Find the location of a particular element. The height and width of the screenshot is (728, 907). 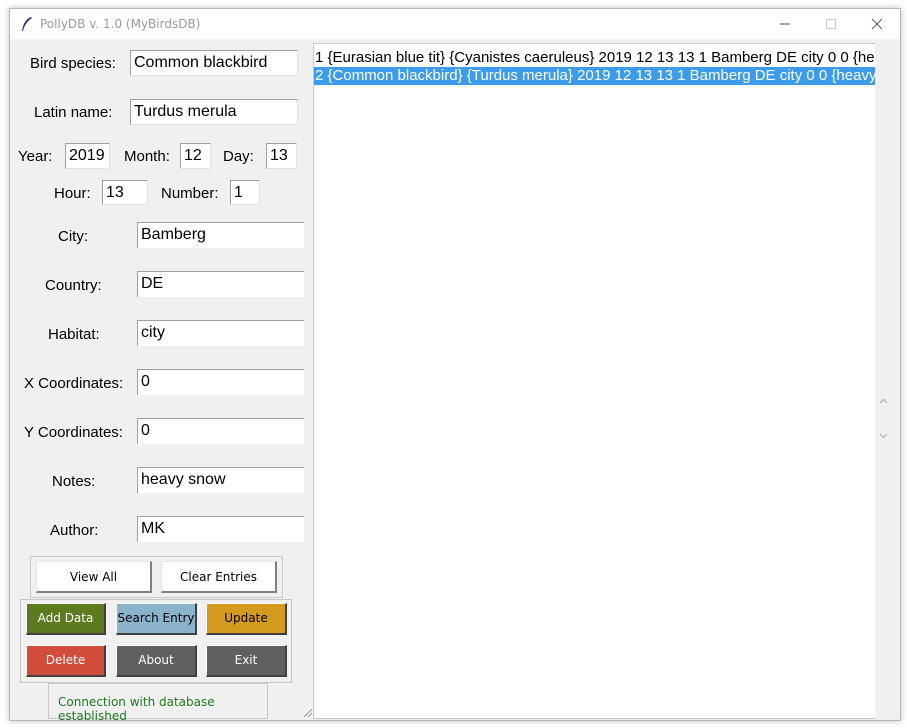

city-field: Bamberg is located at coordinates (220, 235).